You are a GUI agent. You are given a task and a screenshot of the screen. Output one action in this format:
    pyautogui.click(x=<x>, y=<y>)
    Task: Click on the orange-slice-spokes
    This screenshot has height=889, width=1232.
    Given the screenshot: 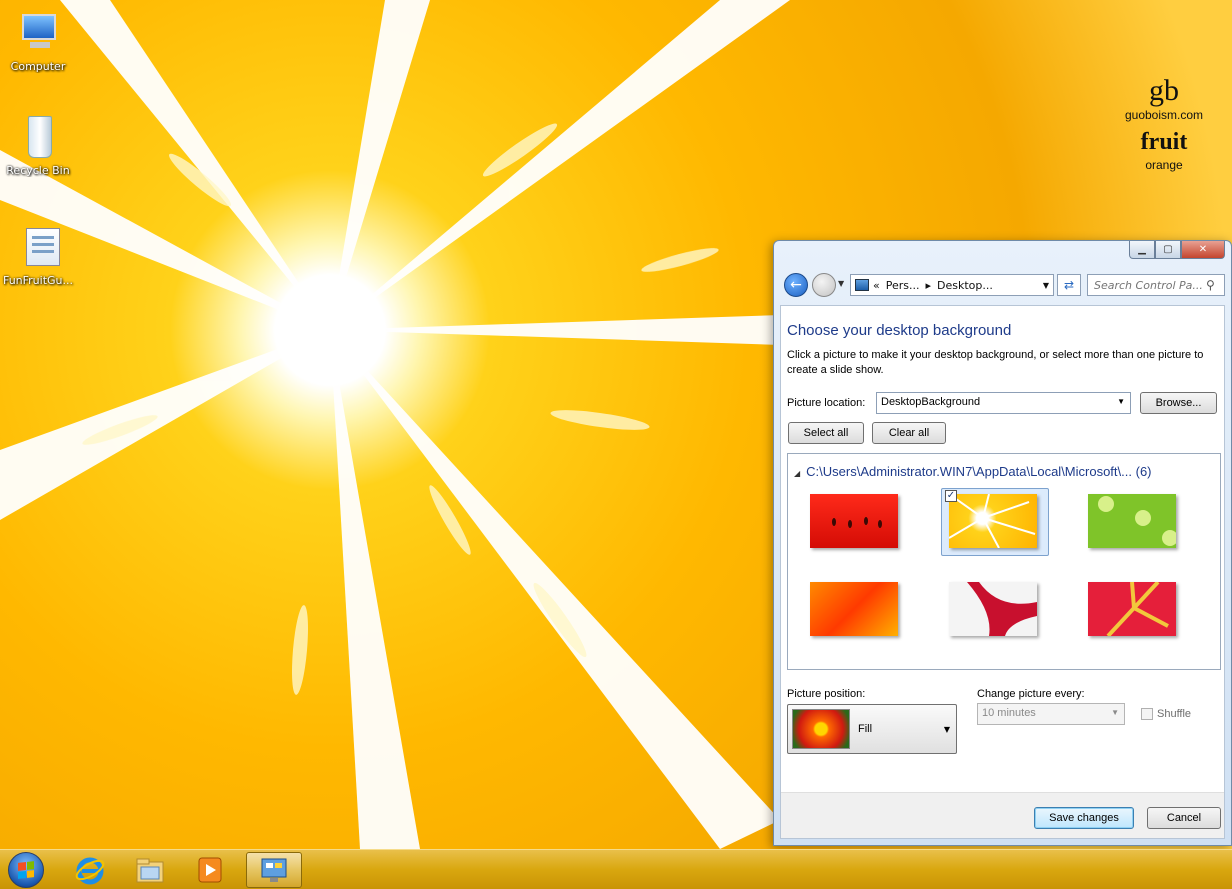 What is the action you would take?
    pyautogui.click(x=992, y=521)
    